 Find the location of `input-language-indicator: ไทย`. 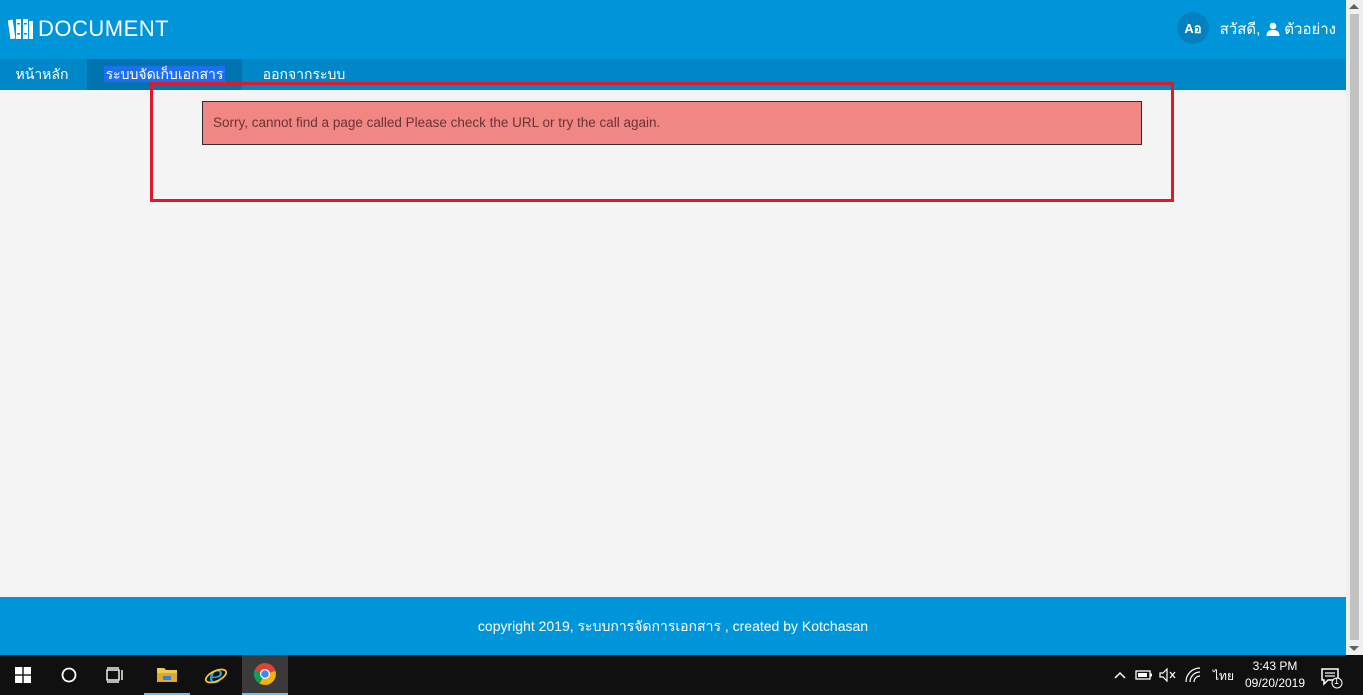

input-language-indicator: ไทย is located at coordinates (1223, 676).